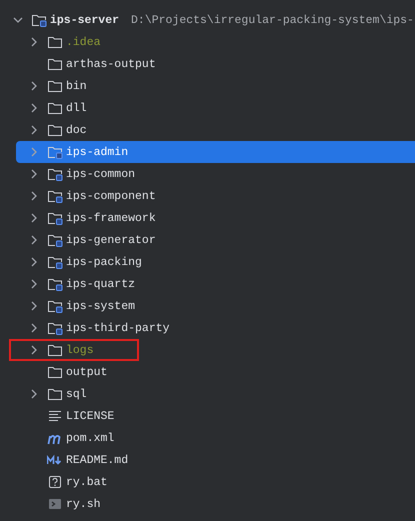 The height and width of the screenshot is (521, 415). What do you see at coordinates (111, 240) in the screenshot?
I see `file-name: ips-generator` at bounding box center [111, 240].